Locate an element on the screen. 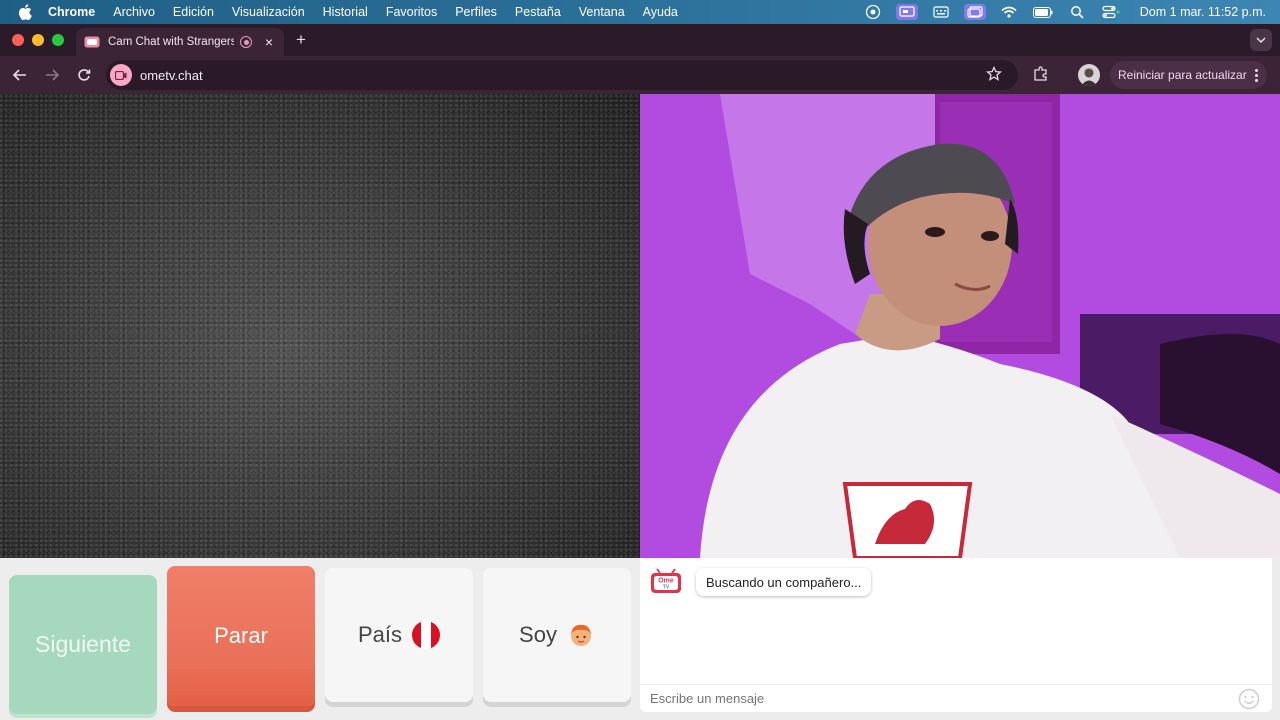  peru-flag-icon is located at coordinates (426, 635).